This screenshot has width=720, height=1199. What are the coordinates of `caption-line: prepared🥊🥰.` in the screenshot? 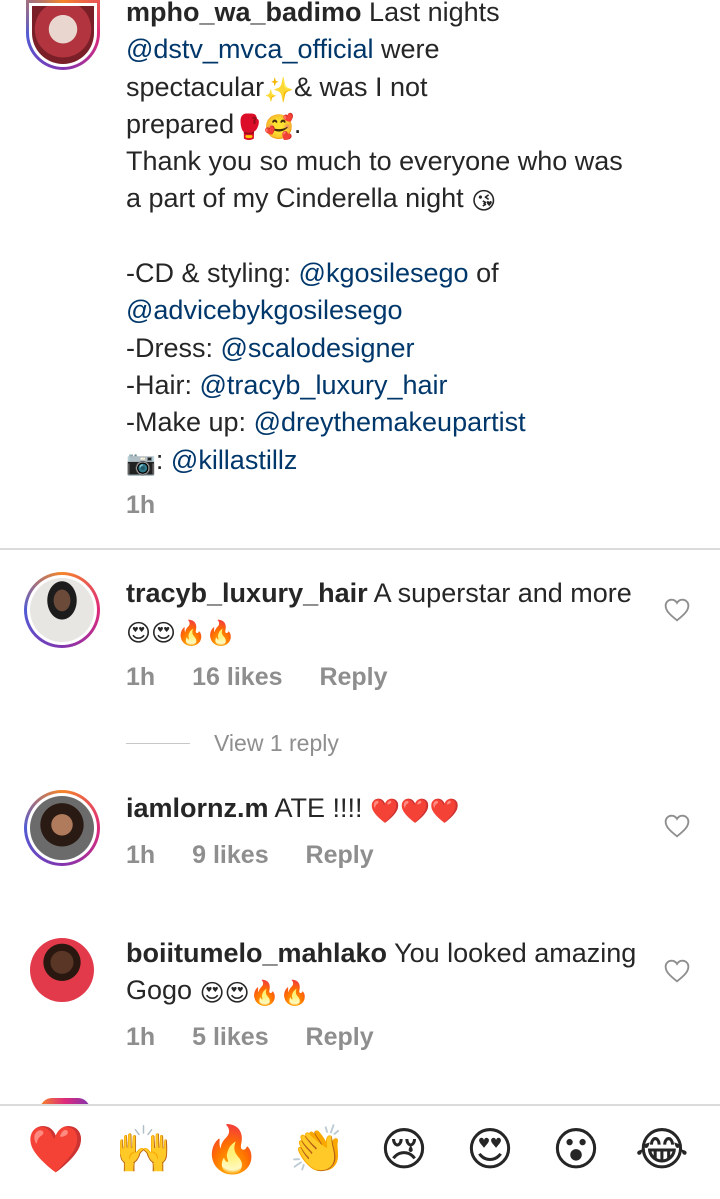 It's located at (406, 124).